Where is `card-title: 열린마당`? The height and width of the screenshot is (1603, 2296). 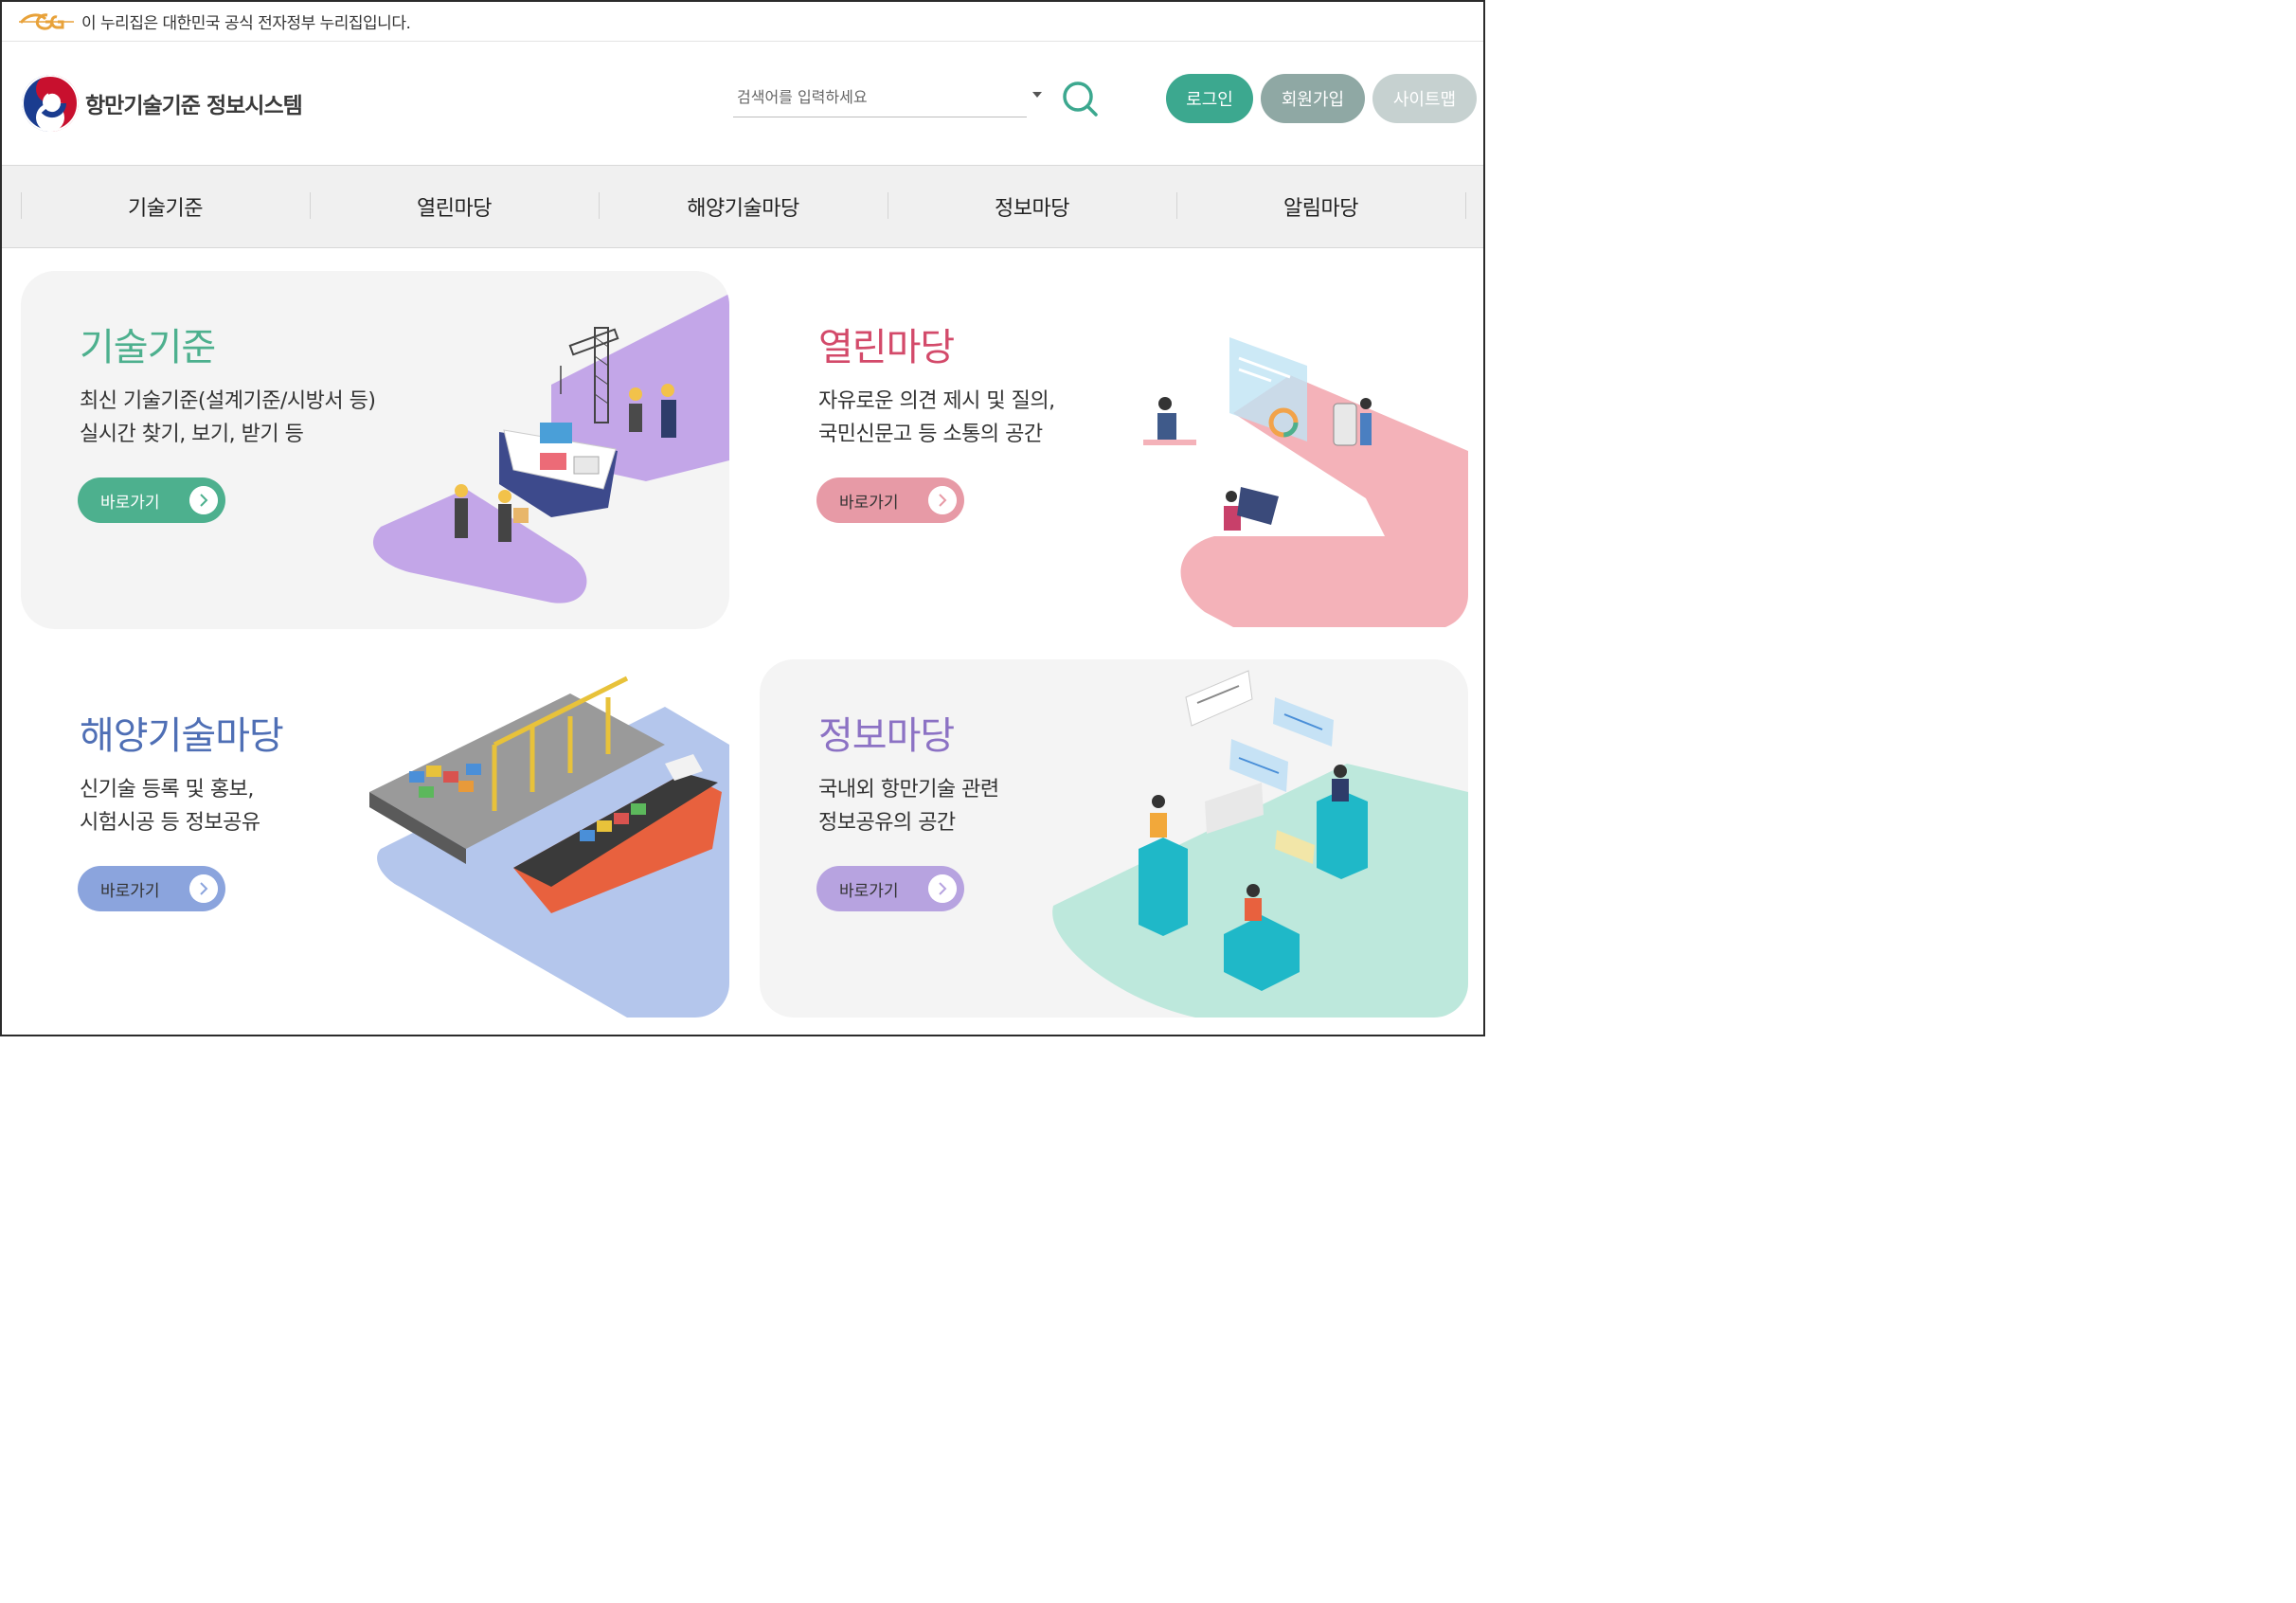 card-title: 열린마당 is located at coordinates (886, 347).